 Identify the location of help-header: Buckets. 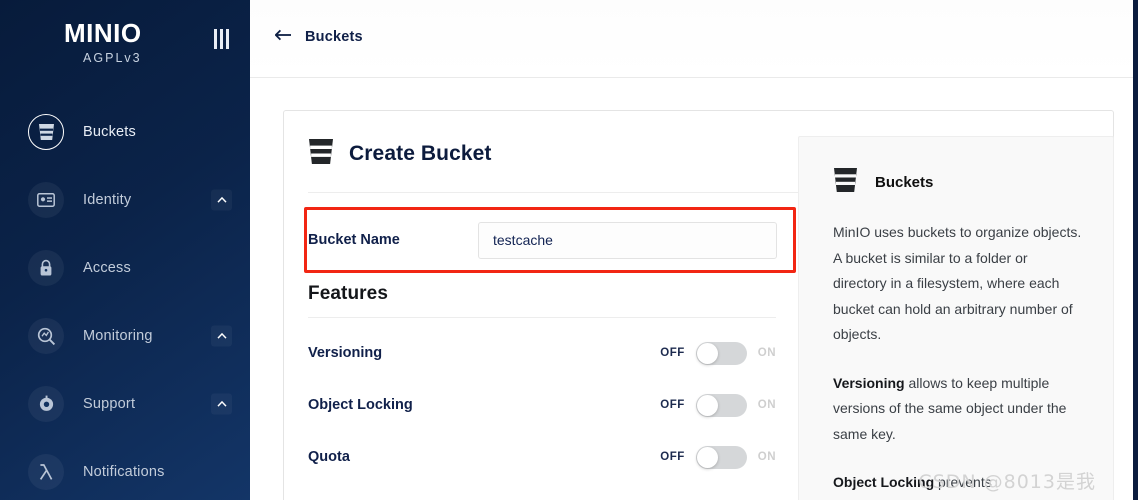
(956, 167).